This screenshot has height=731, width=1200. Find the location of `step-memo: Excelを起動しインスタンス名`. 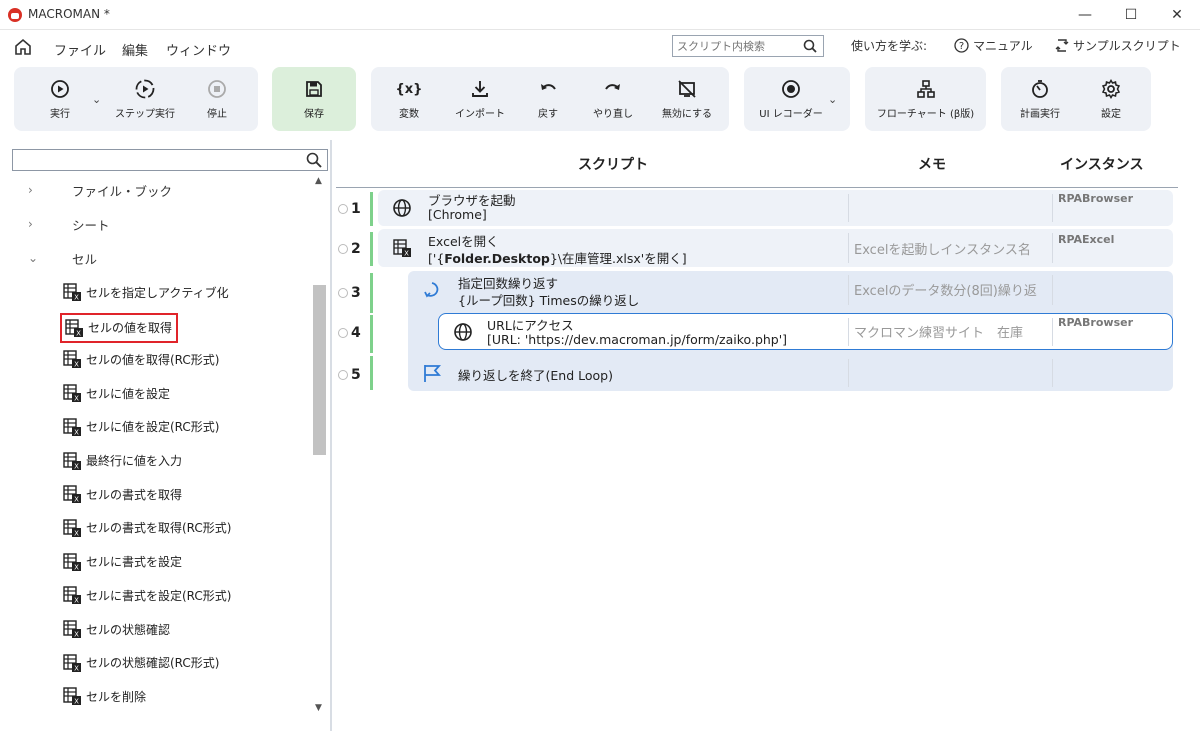

step-memo: Excelを起動しインスタンス名 is located at coordinates (952, 248).